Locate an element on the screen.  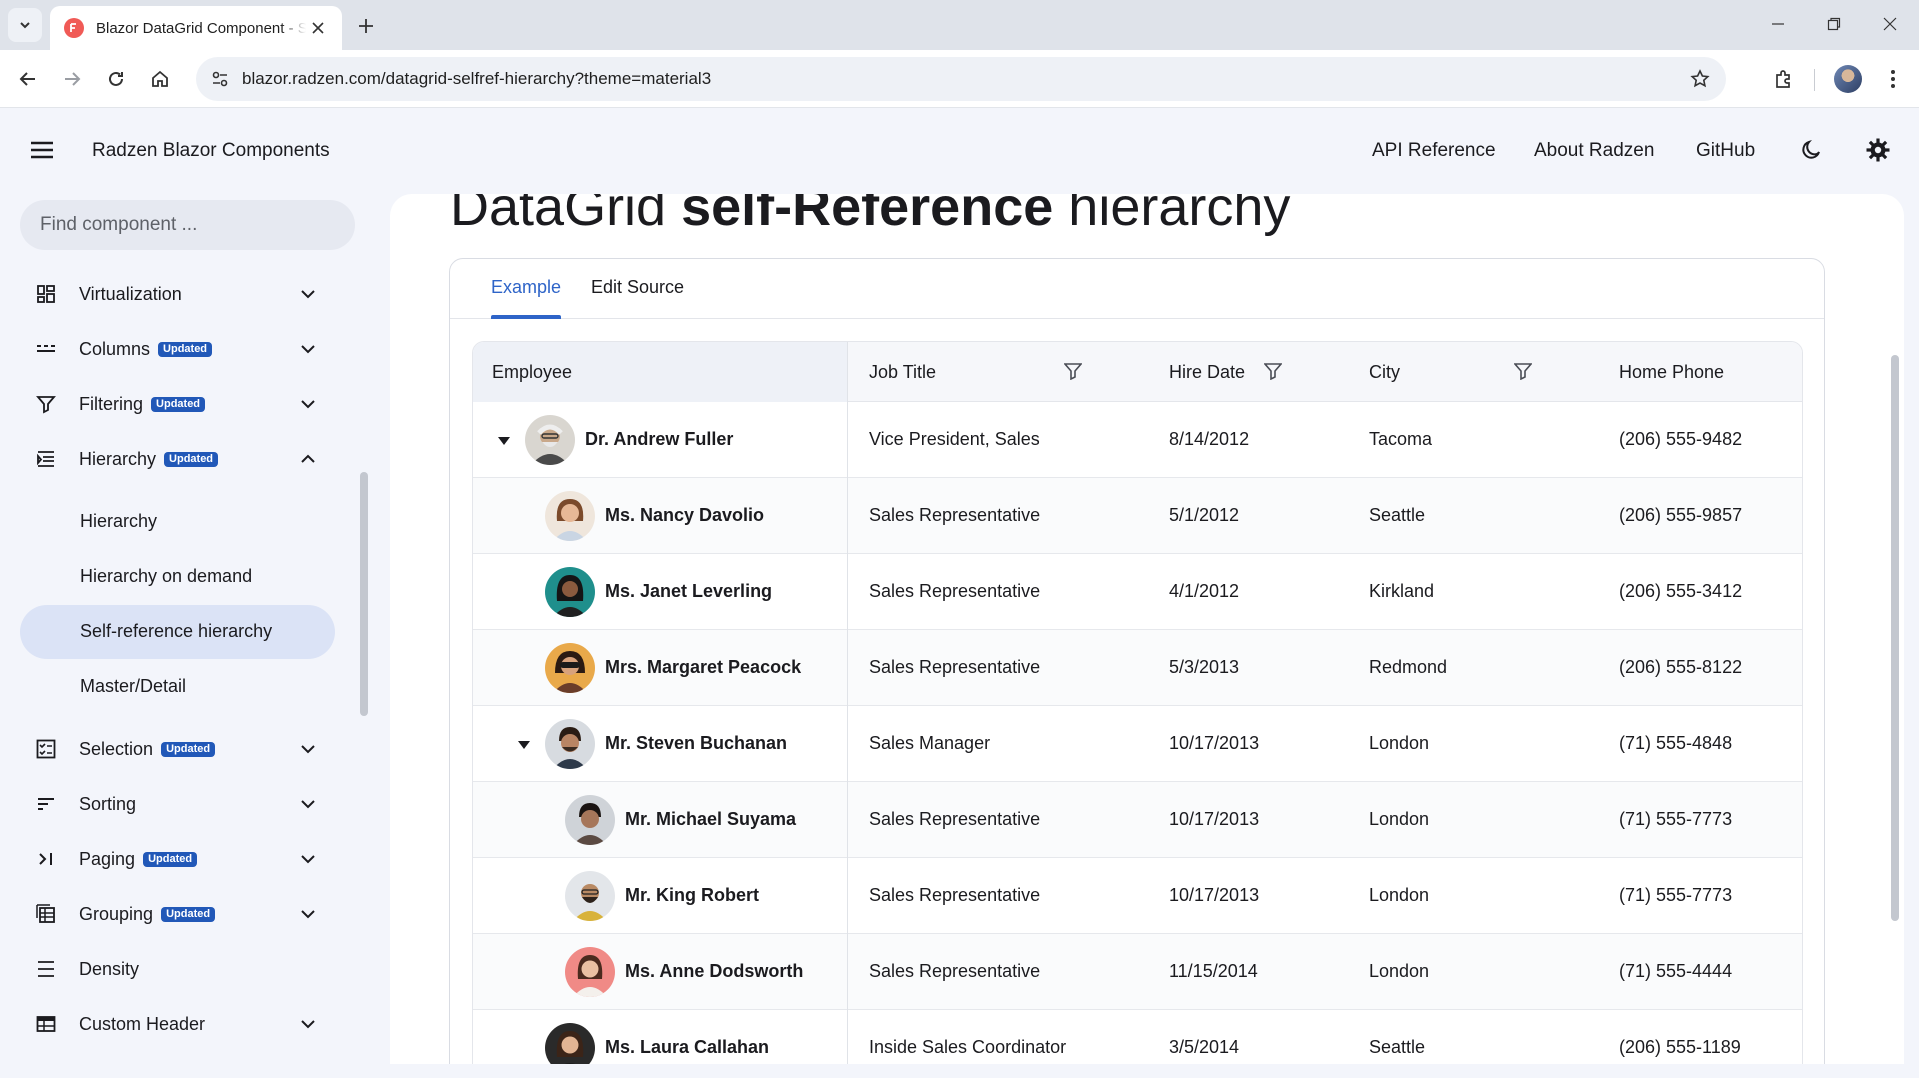
minimize-button is located at coordinates (1778, 24).